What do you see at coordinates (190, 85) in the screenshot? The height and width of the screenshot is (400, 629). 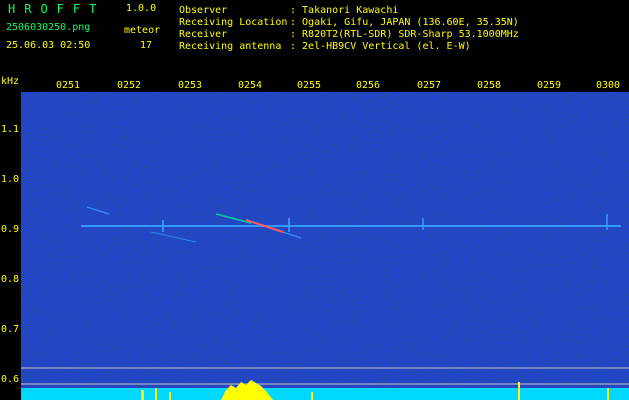 I see `time-tick: 0253` at bounding box center [190, 85].